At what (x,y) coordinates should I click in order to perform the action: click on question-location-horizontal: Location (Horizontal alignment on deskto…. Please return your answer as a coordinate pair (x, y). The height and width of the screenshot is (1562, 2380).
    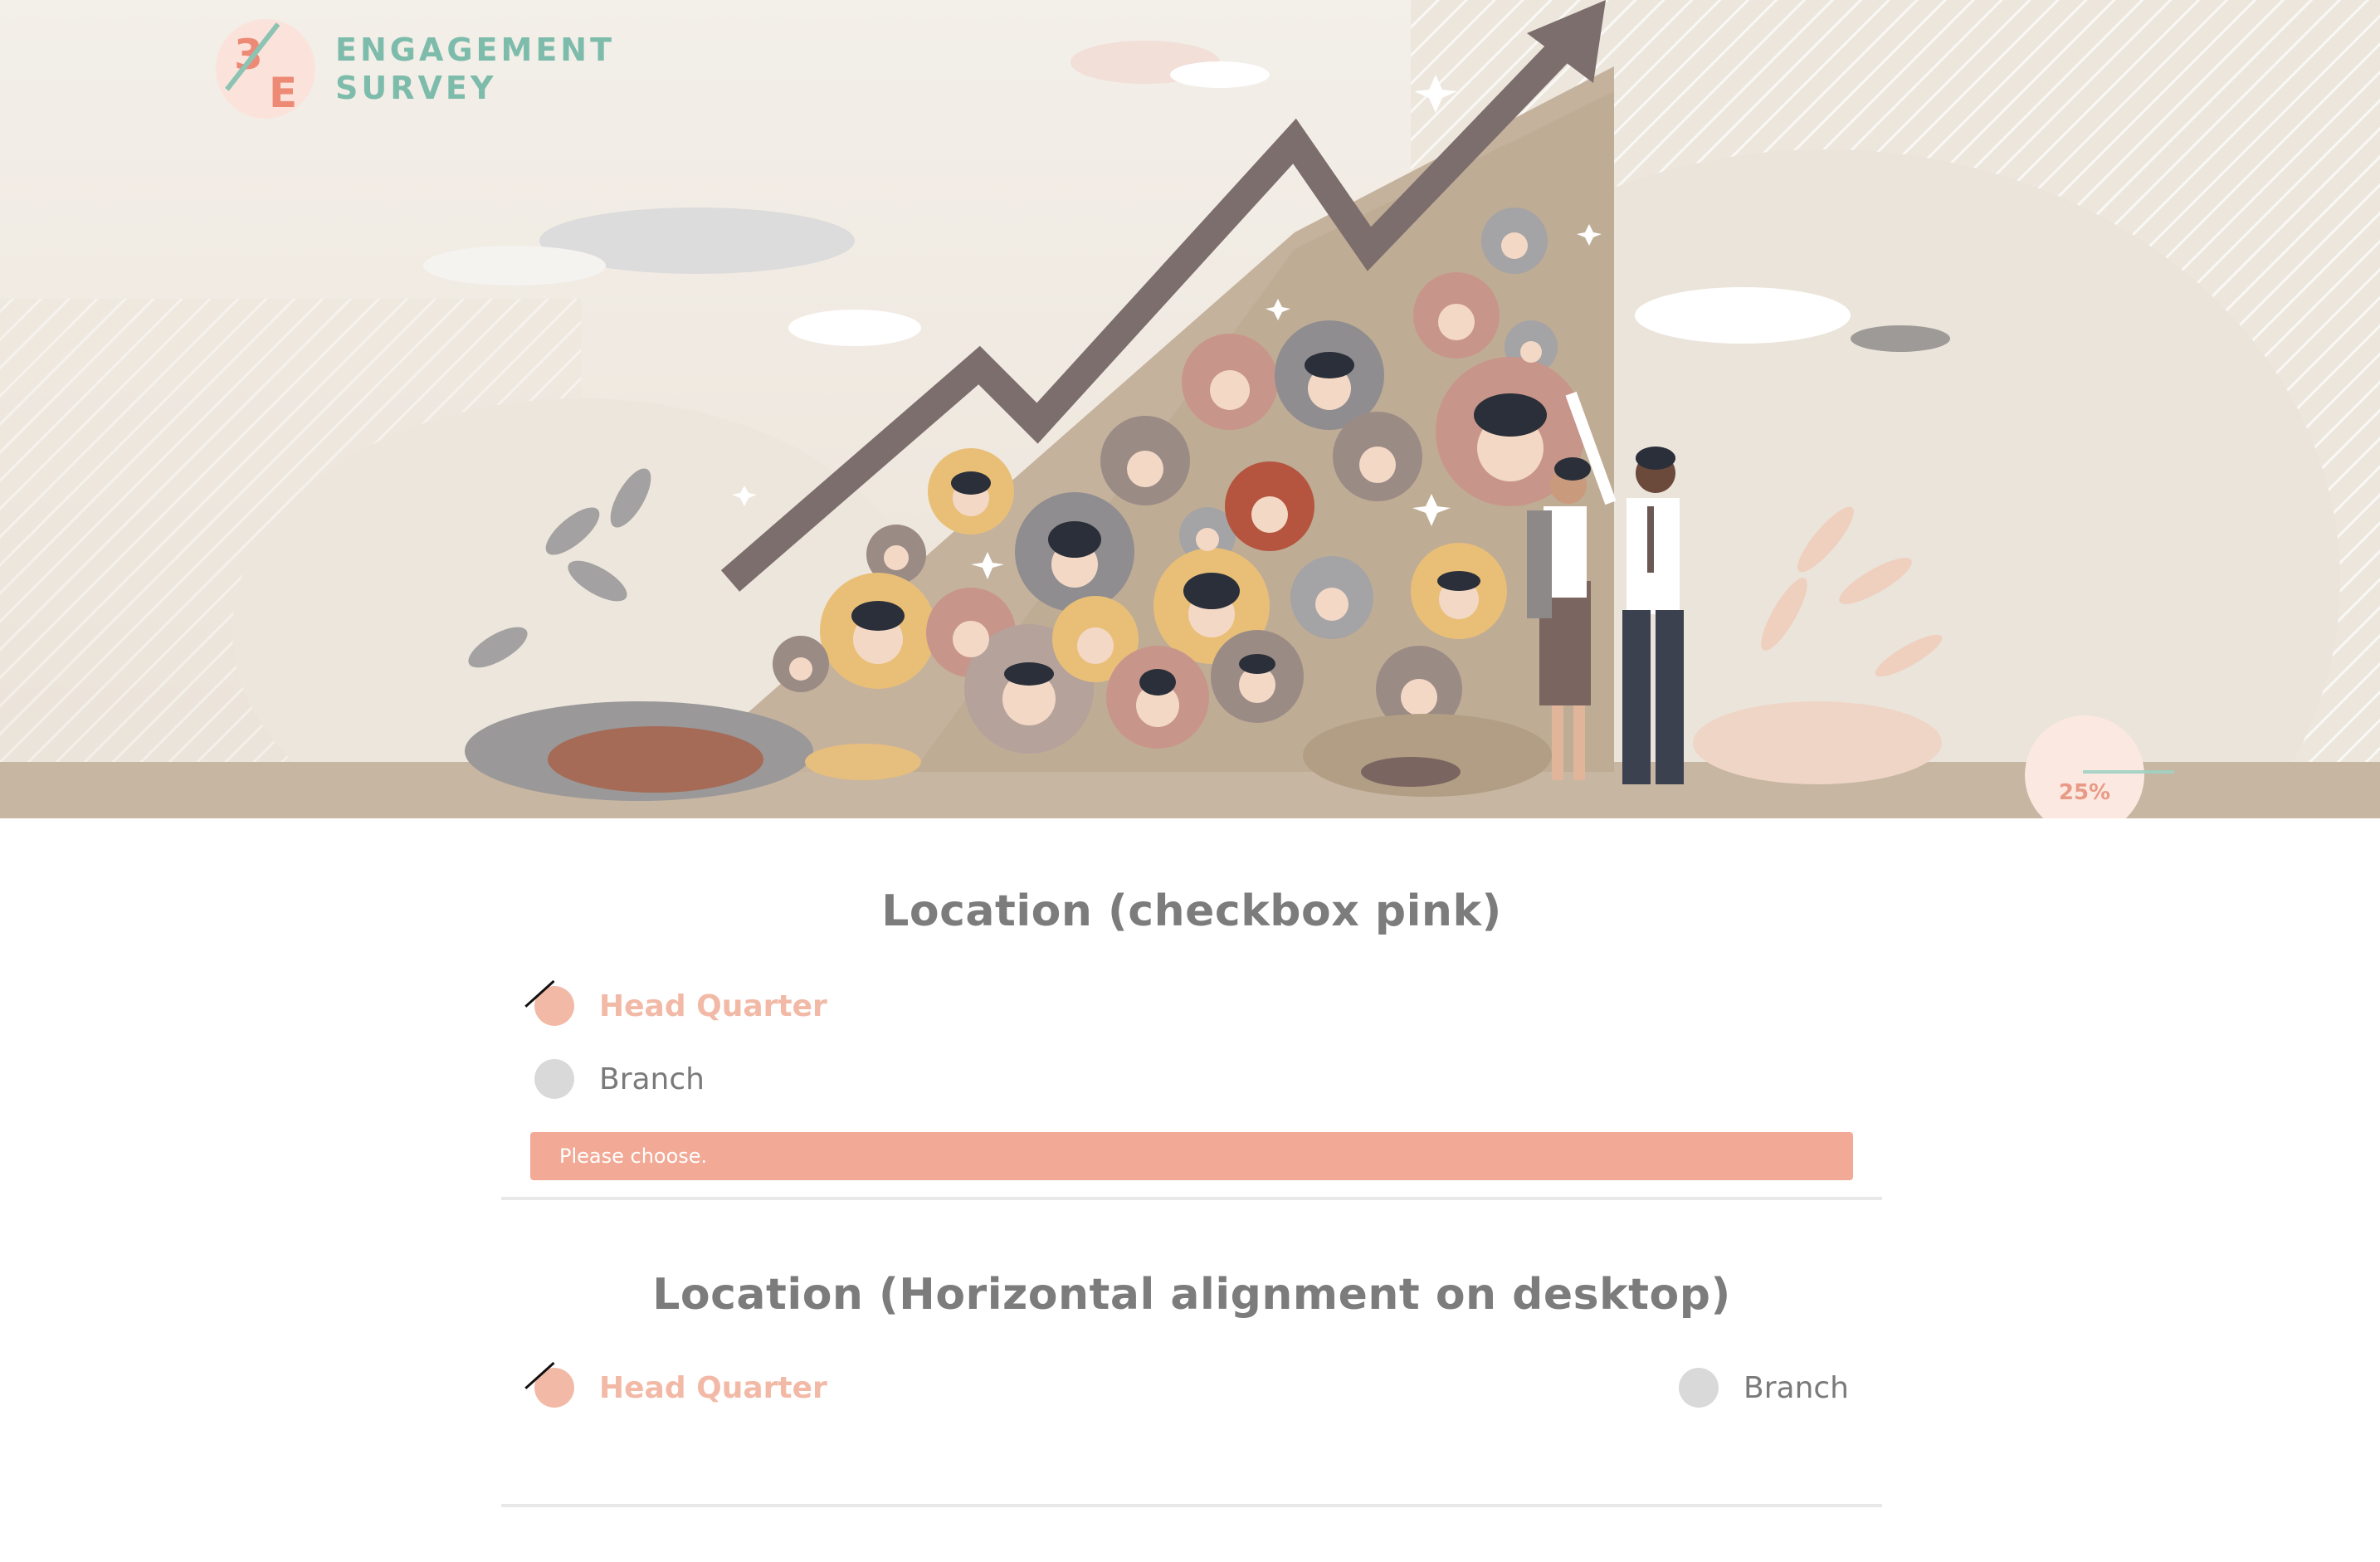
    Looking at the image, I should click on (1191, 1394).